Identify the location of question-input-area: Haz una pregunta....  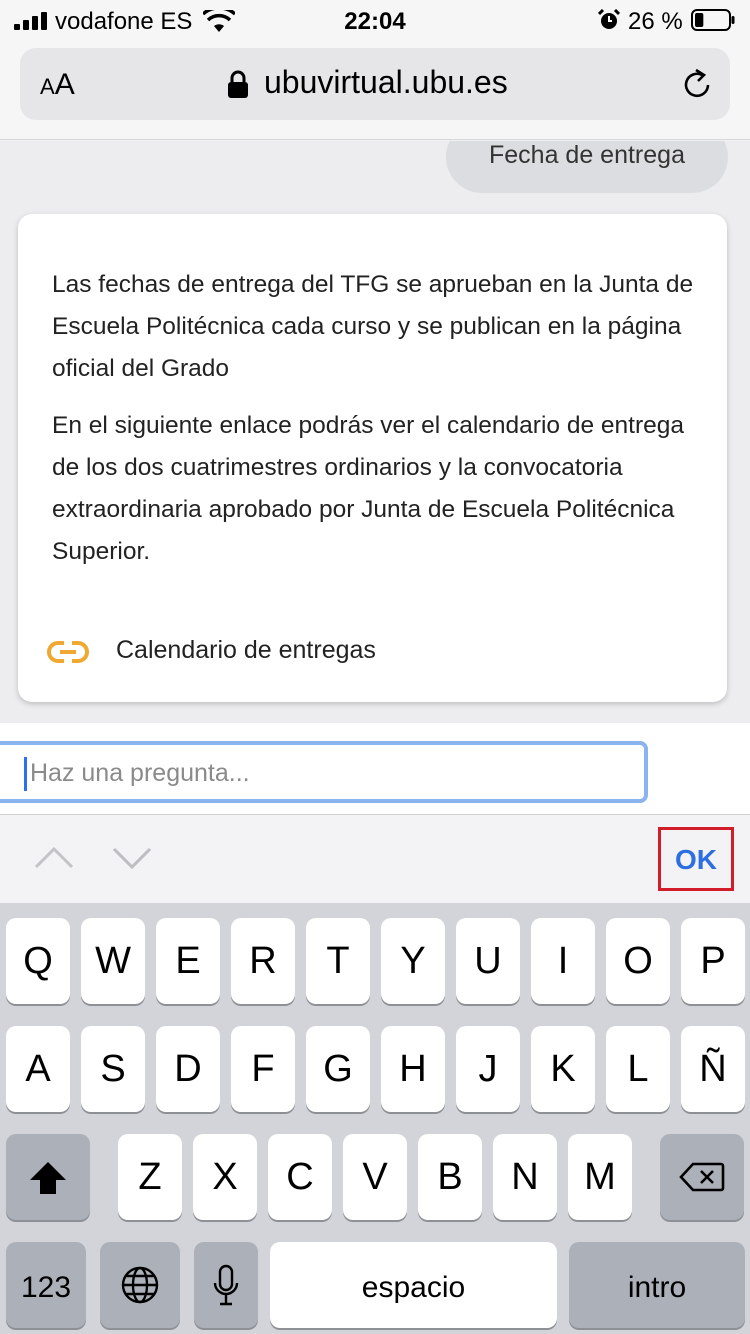
(375, 769).